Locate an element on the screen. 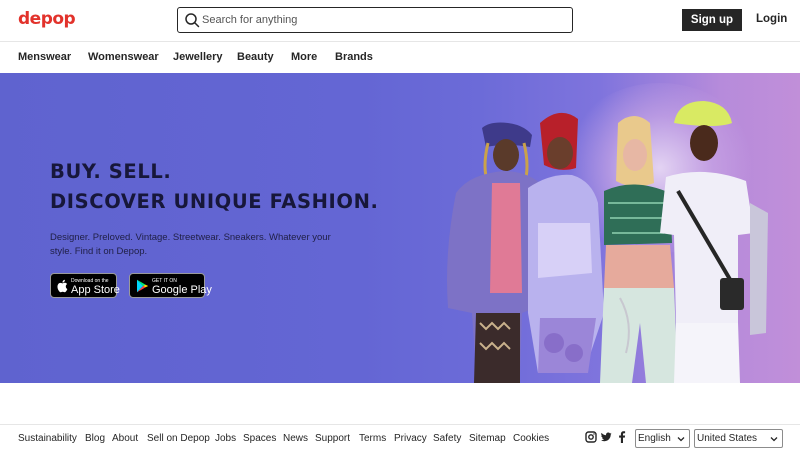 The width and height of the screenshot is (800, 450). facebook-icon is located at coordinates (622, 437).